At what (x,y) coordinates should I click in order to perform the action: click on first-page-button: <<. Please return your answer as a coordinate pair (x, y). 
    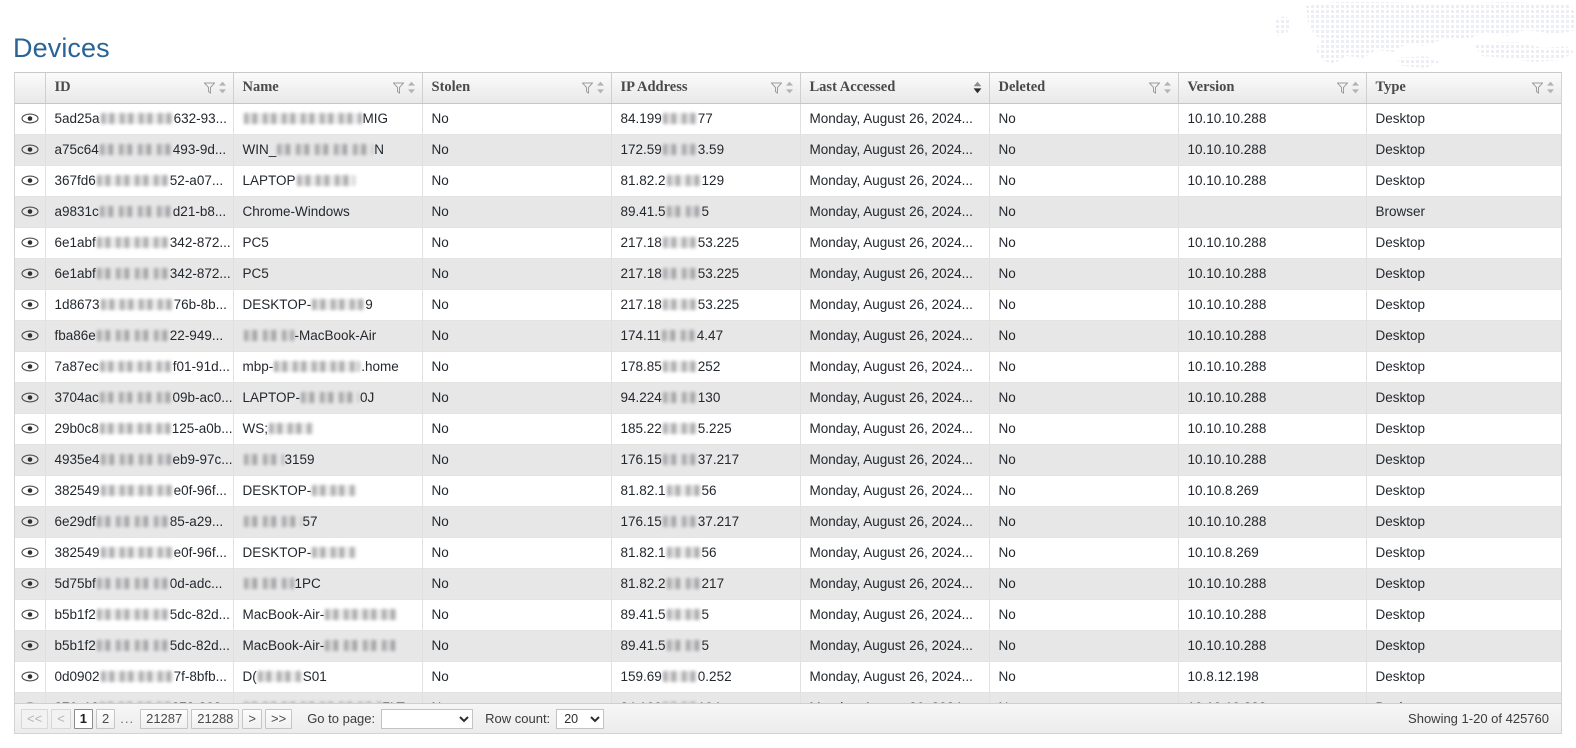
    Looking at the image, I should click on (35, 718).